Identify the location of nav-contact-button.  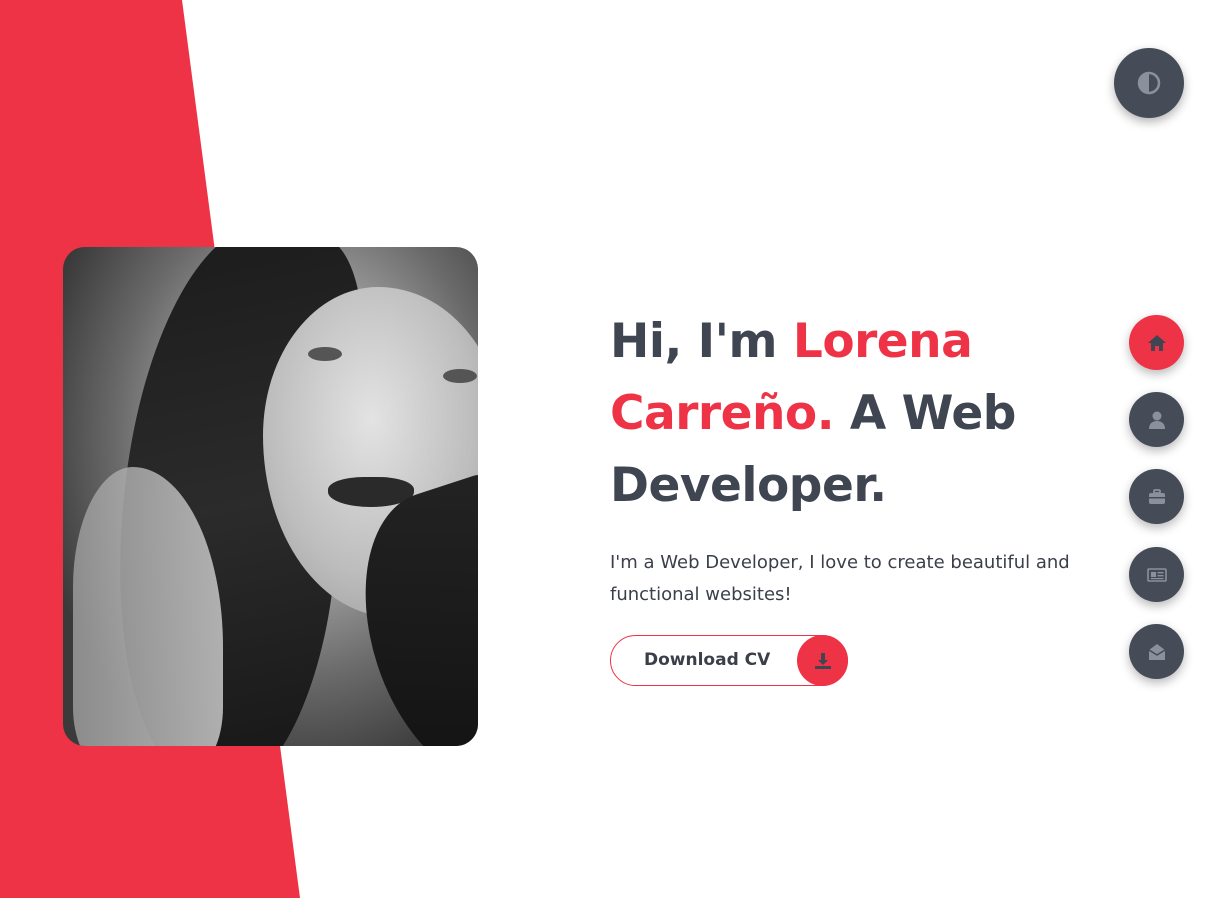
(1156, 651).